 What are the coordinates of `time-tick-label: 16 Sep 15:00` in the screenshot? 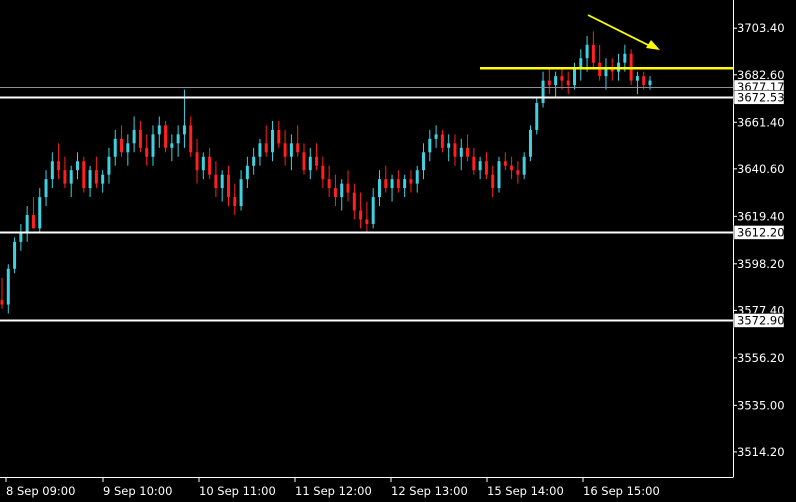 It's located at (621, 491).